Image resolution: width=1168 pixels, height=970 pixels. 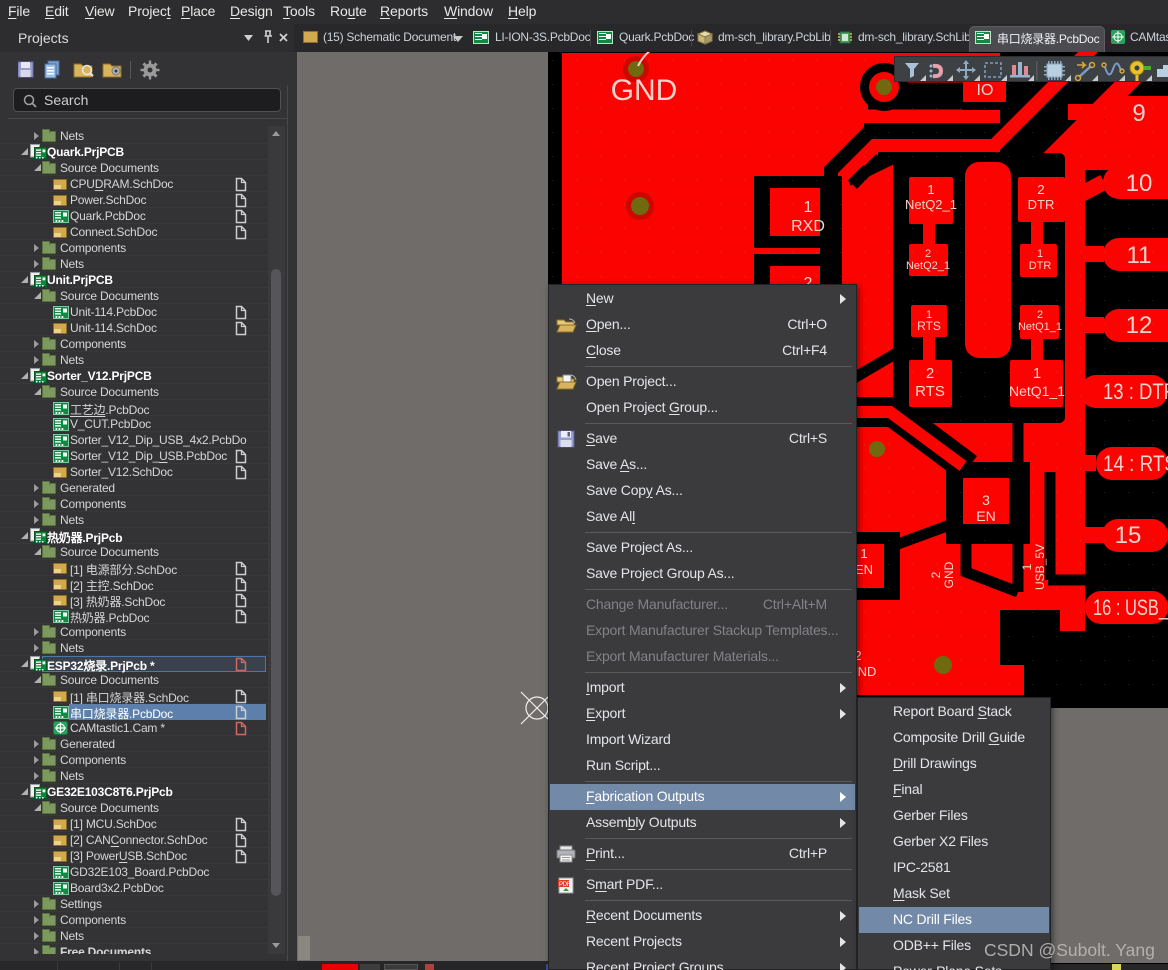 I want to click on svg-text: NetQ2_1, so click(x=928, y=266).